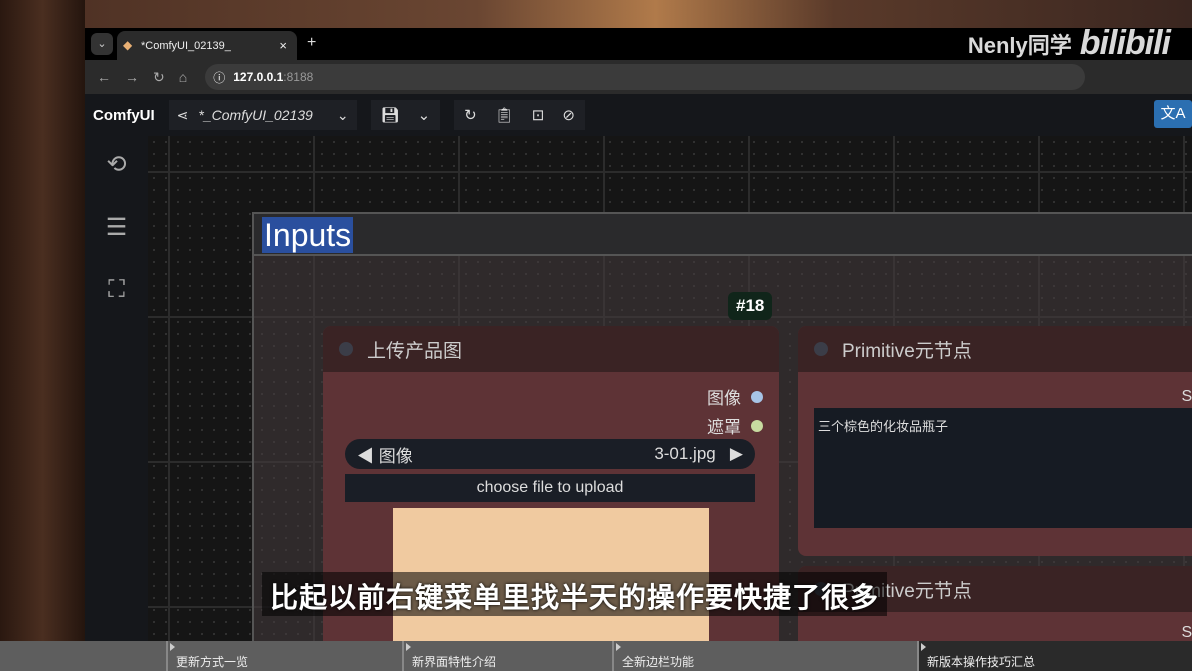 The height and width of the screenshot is (671, 1192). What do you see at coordinates (183, 115) in the screenshot?
I see `share-icon: ⋖` at bounding box center [183, 115].